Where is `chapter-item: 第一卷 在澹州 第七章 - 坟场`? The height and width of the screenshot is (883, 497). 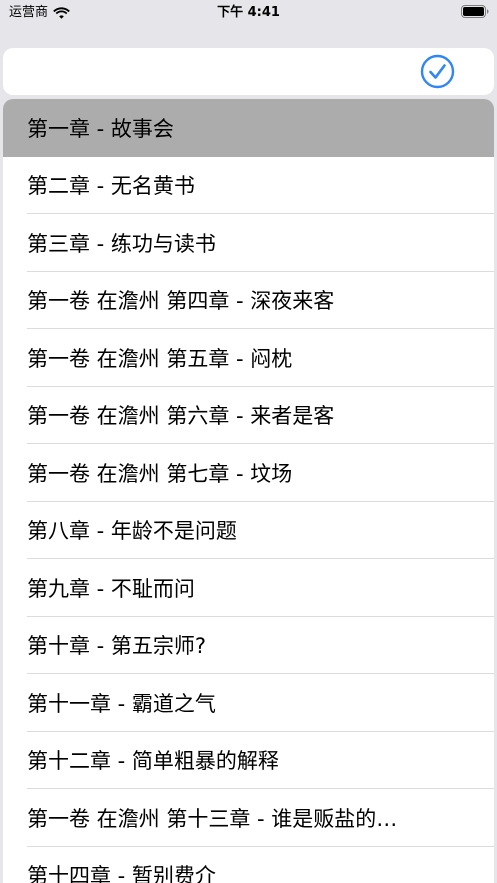 chapter-item: 第一卷 在澹州 第七章 - 坟场 is located at coordinates (248, 473).